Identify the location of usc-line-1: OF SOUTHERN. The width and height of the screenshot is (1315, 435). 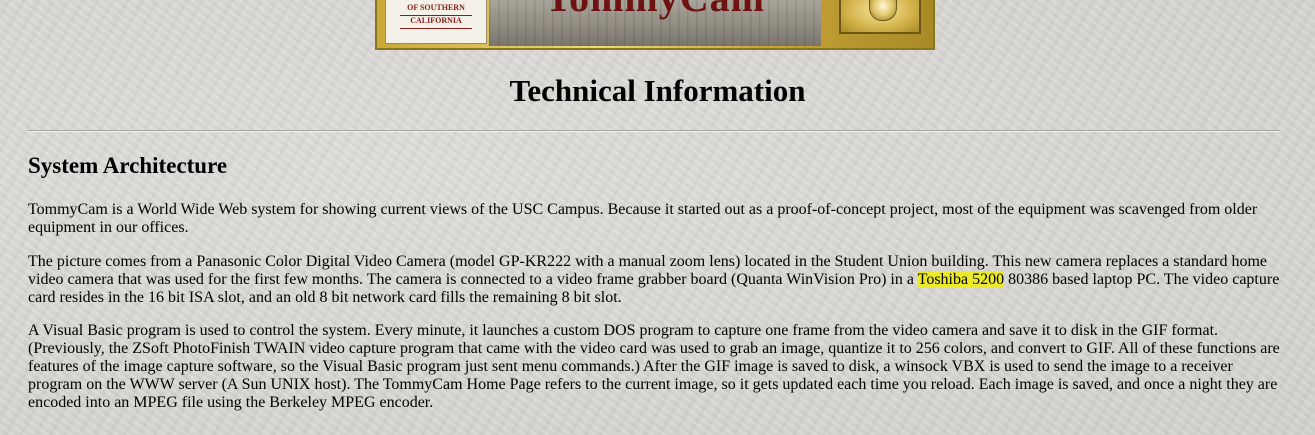
(436, 7).